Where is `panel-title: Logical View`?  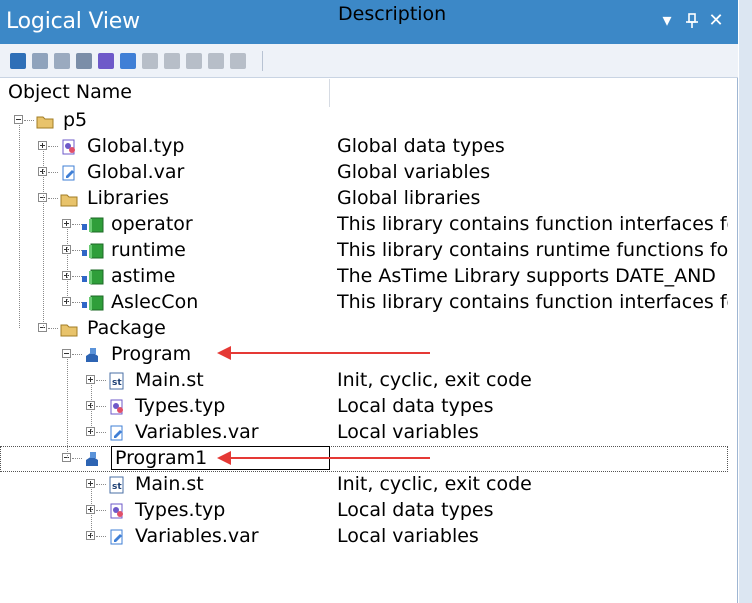
panel-title: Logical View is located at coordinates (73, 21).